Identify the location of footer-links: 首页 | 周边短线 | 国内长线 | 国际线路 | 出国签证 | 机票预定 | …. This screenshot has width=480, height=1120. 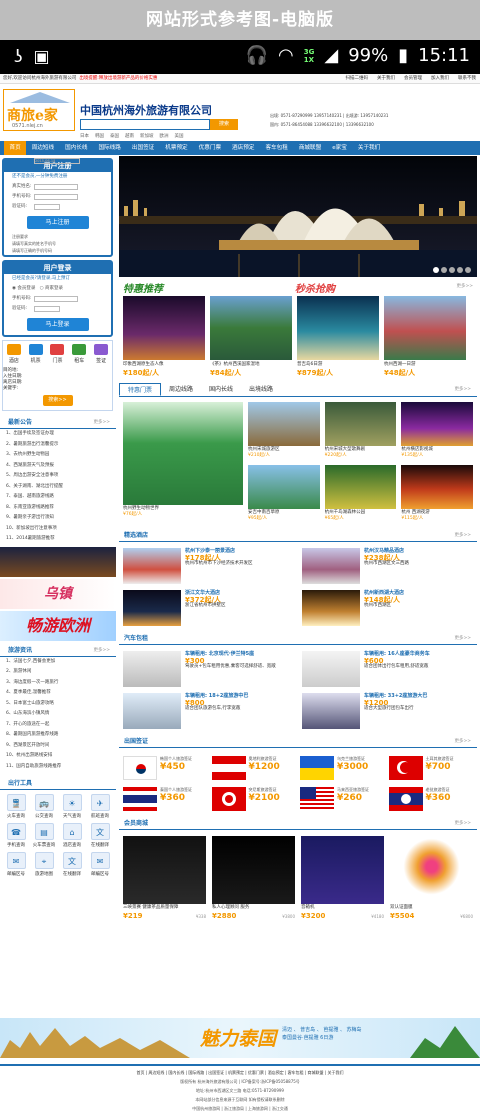
(240, 1072).